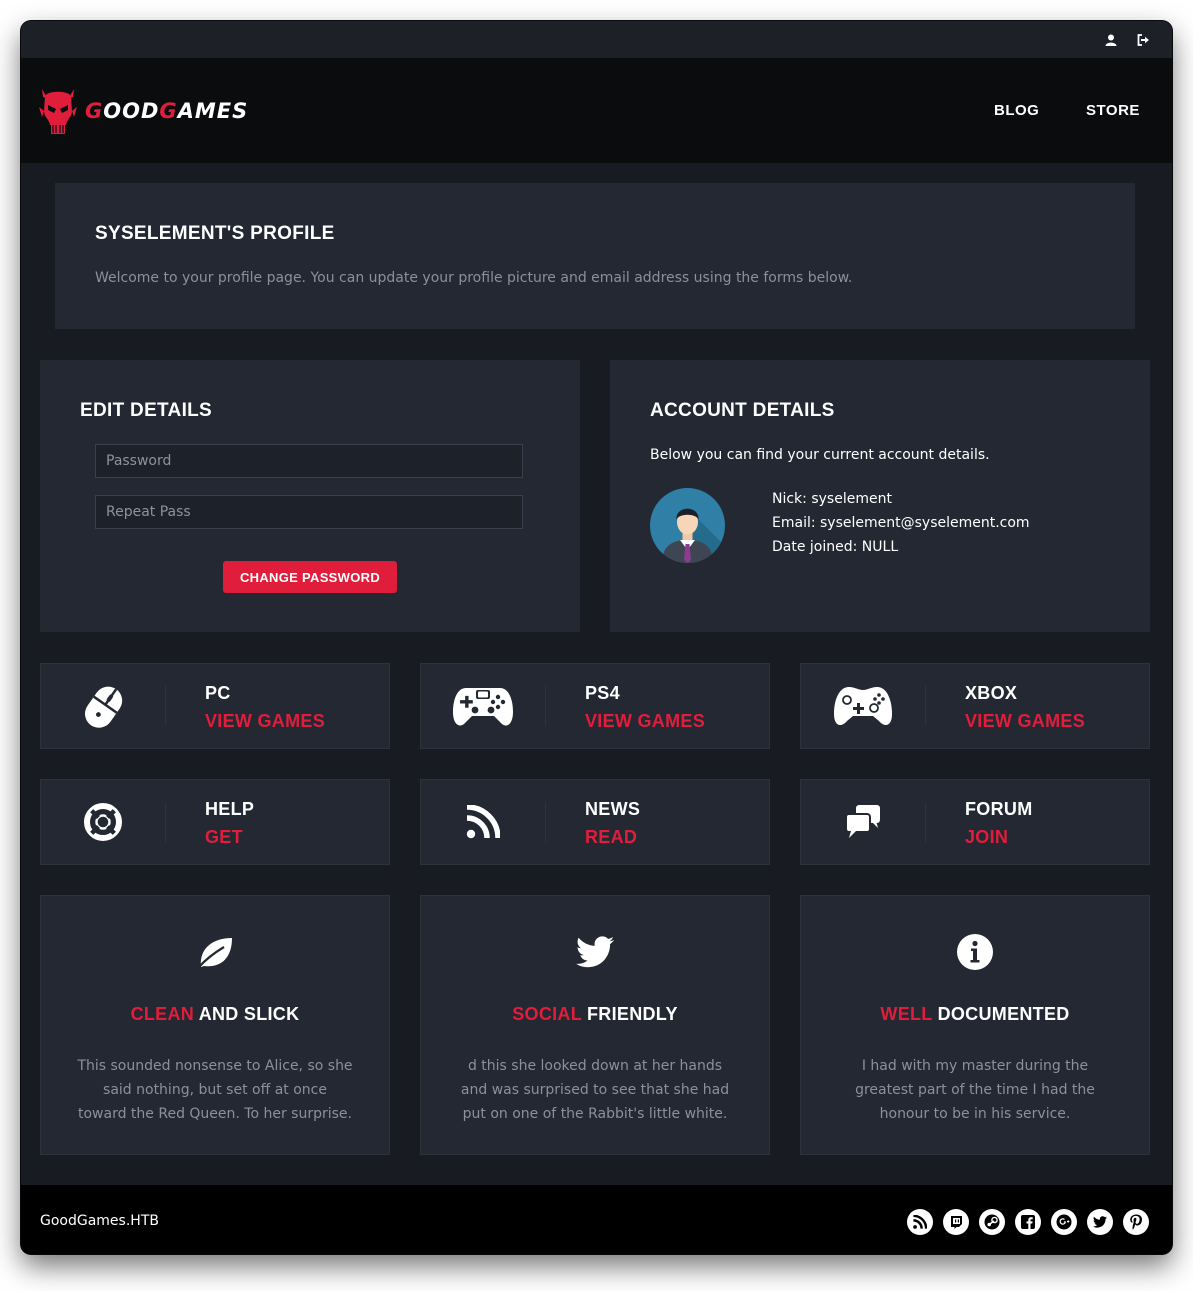 The height and width of the screenshot is (1291, 1193). What do you see at coordinates (1111, 40) in the screenshot?
I see `user-icon` at bounding box center [1111, 40].